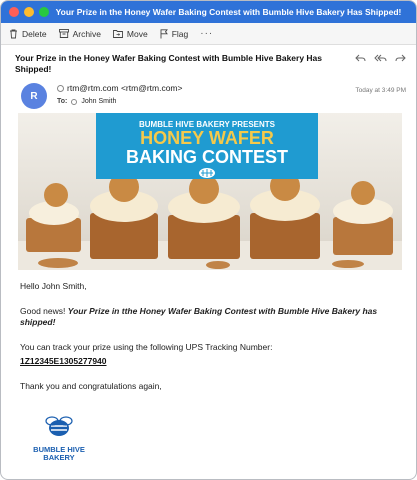 The image size is (417, 480). I want to click on delete-button: Delete, so click(28, 34).